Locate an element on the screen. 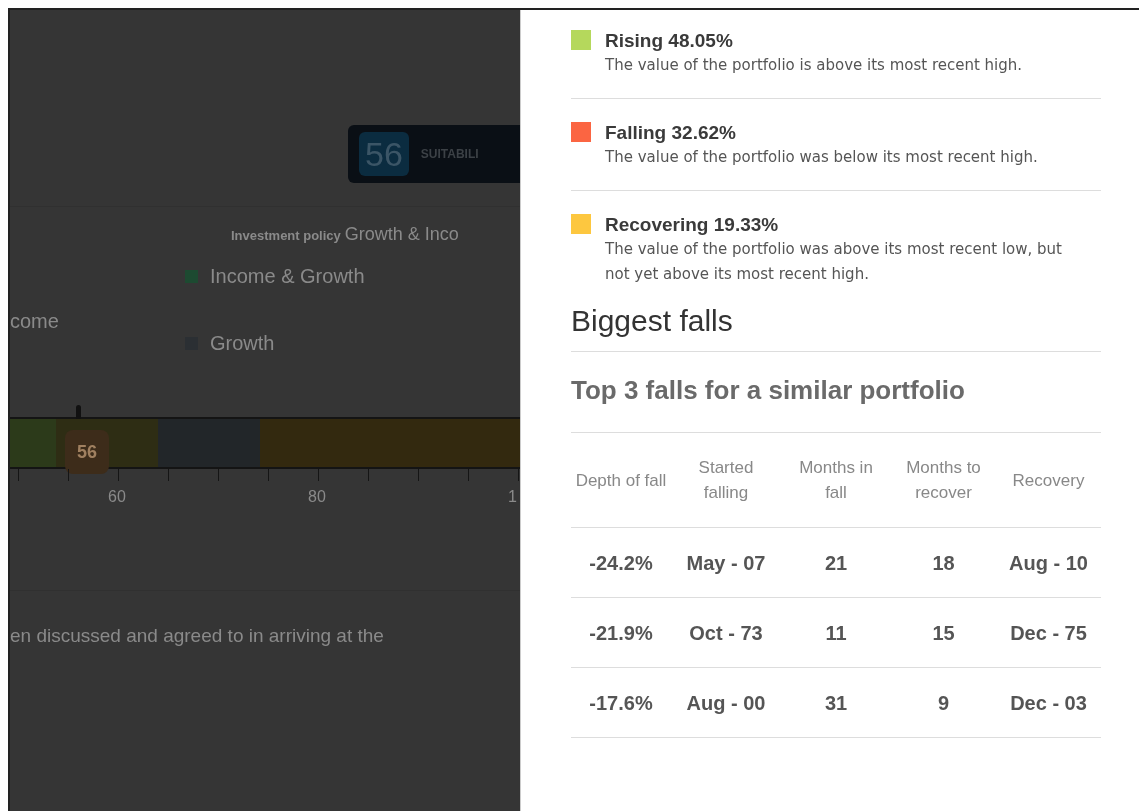 This screenshot has height=811, width=1139. state-title: Rising 48.05% is located at coordinates (669, 41).